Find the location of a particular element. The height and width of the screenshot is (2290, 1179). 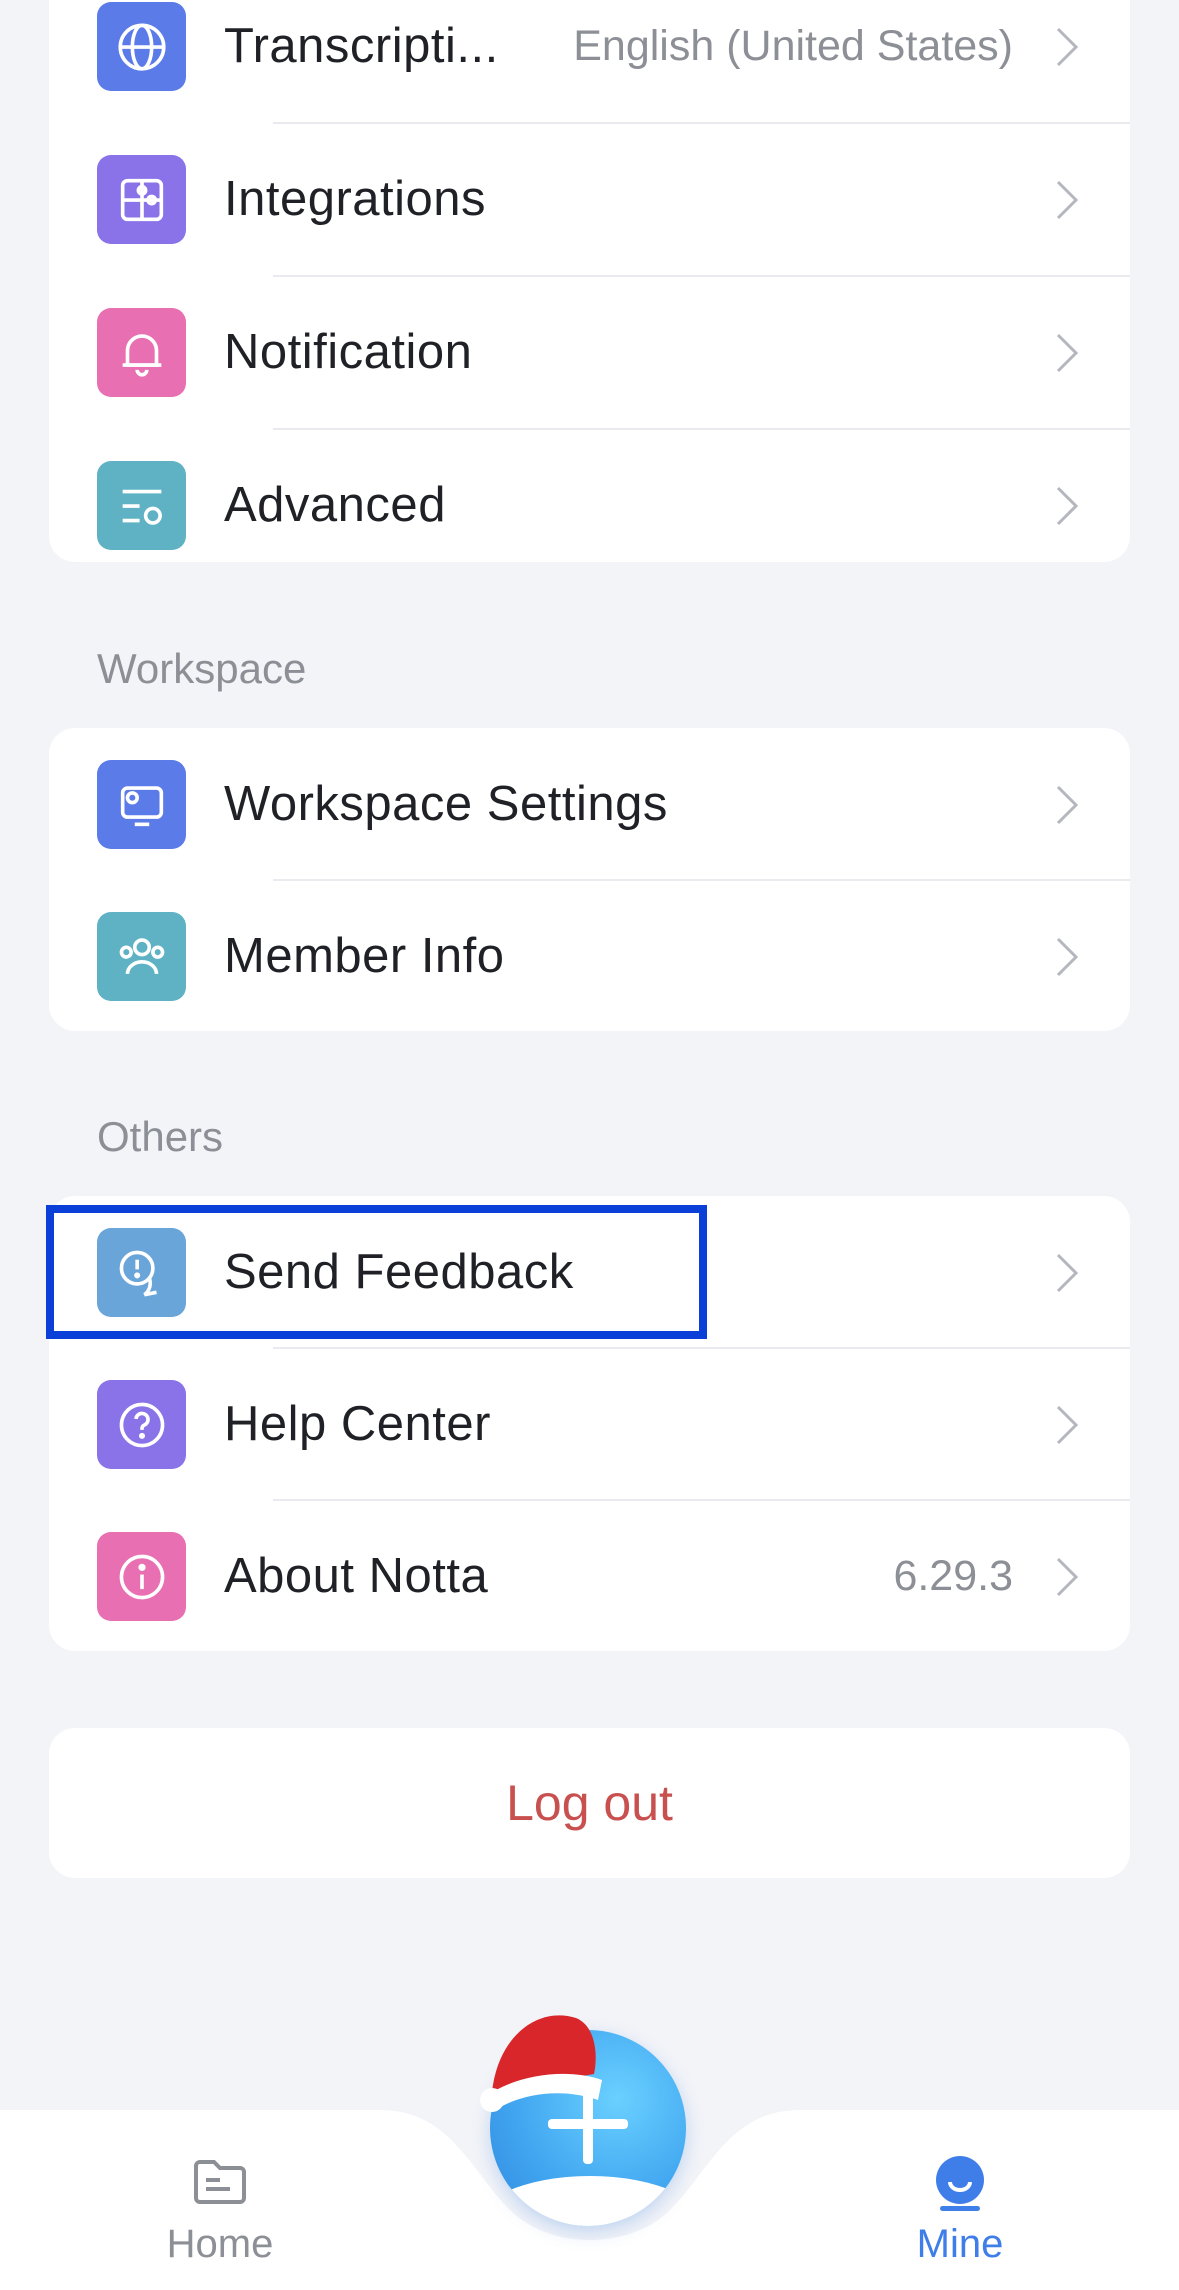

santa-hat-icon is located at coordinates (541, 2063).